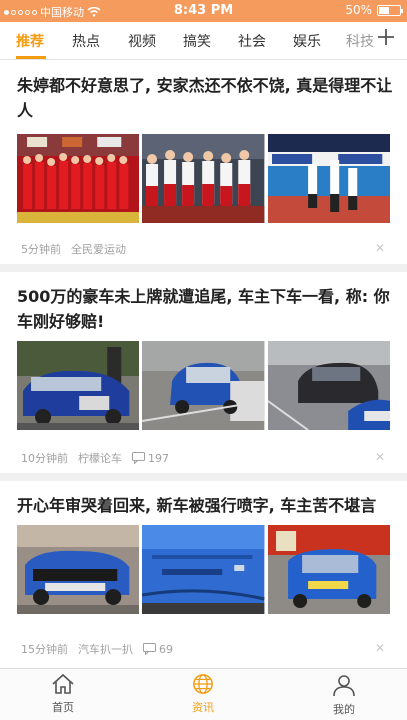  What do you see at coordinates (252, 41) in the screenshot?
I see `tab-society: 社会` at bounding box center [252, 41].